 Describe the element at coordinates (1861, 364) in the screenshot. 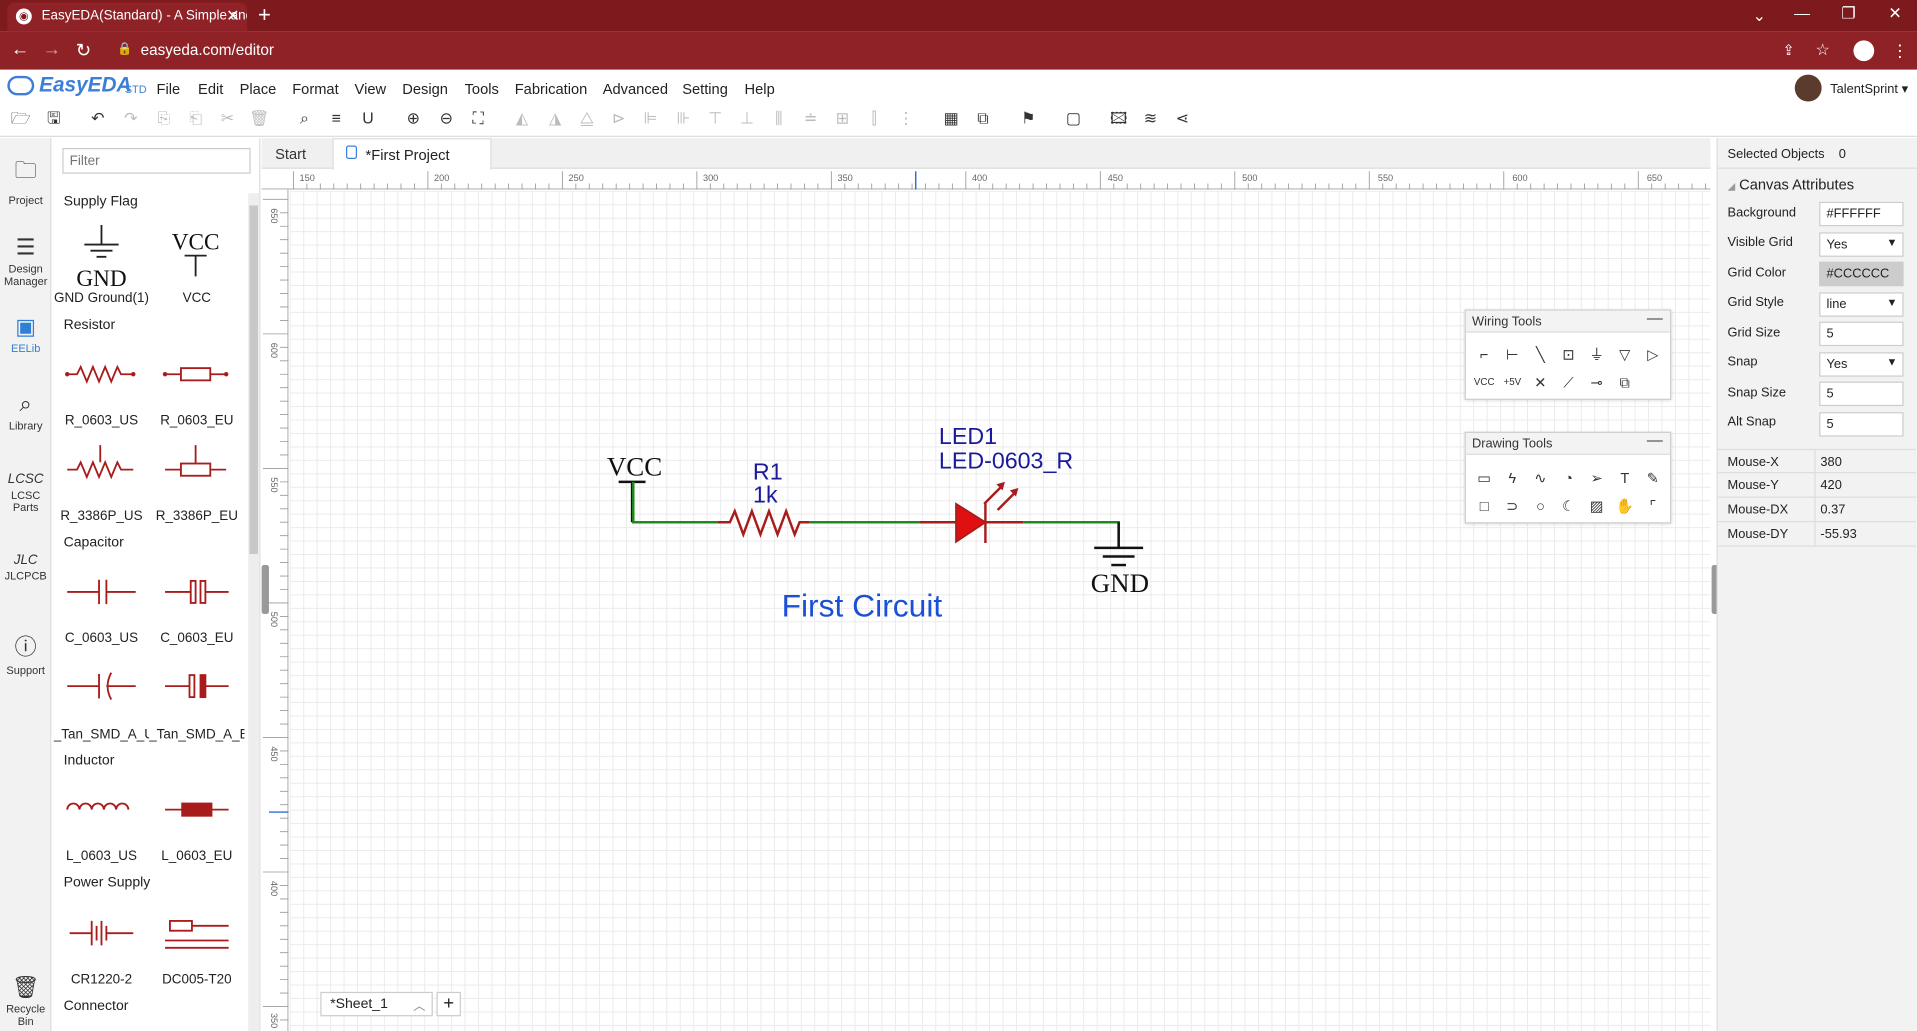

I see `snap-select: Yes ▼` at that location.